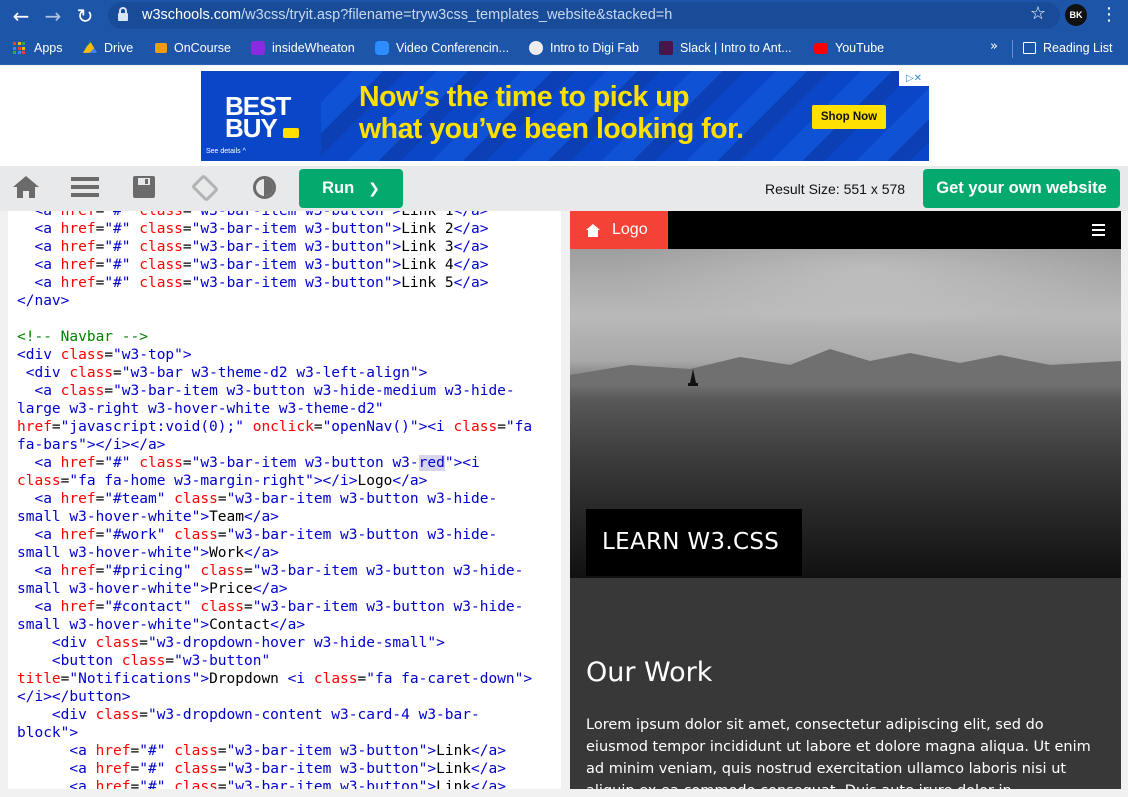 This screenshot has height=797, width=1128. I want to click on bookmark-drive: Drive, so click(108, 48).